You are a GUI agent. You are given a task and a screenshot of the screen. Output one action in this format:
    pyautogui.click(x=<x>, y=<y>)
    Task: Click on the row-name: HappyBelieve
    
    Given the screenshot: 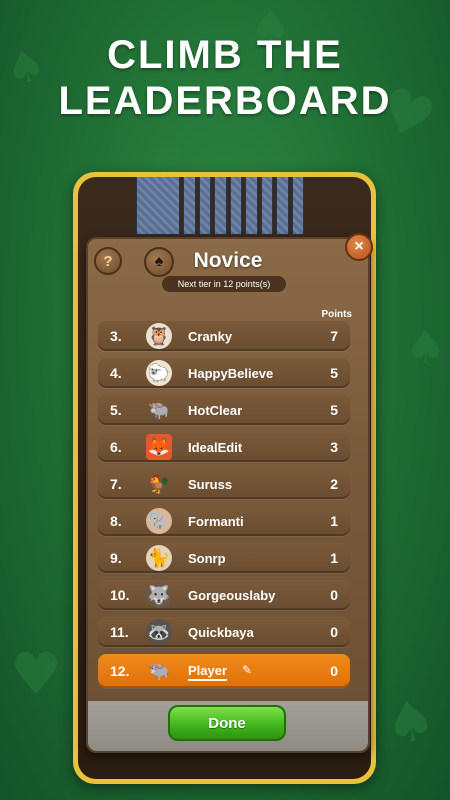 What is the action you would take?
    pyautogui.click(x=231, y=373)
    